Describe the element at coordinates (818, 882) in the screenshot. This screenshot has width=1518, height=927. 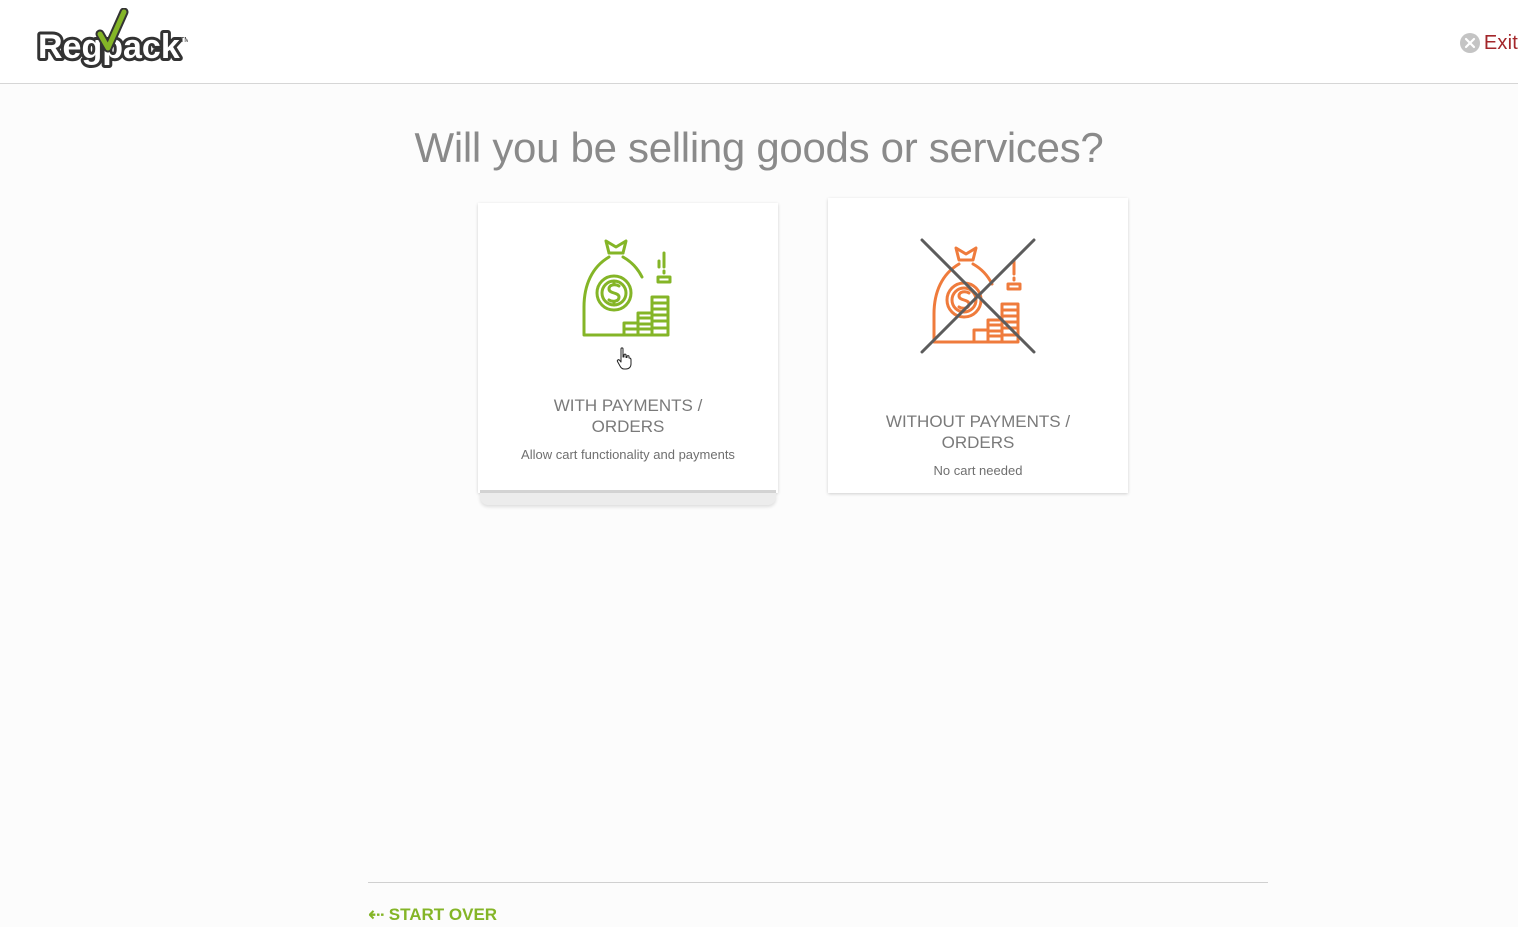
I see `footer-divider` at that location.